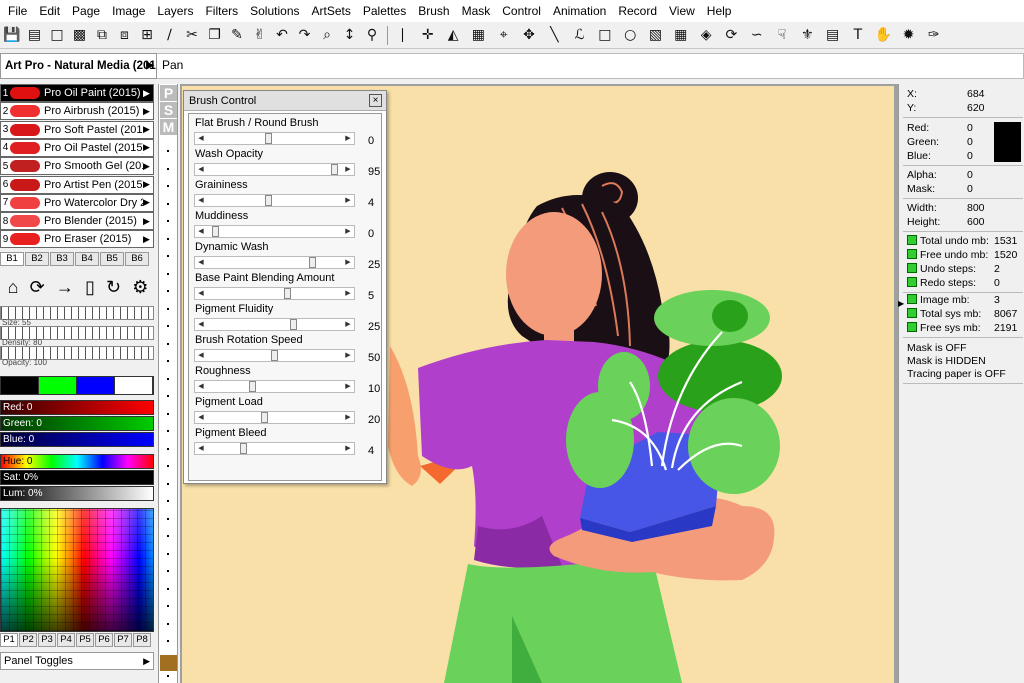 The height and width of the screenshot is (683, 1024). I want to click on undo-icon: ↶, so click(282, 35).